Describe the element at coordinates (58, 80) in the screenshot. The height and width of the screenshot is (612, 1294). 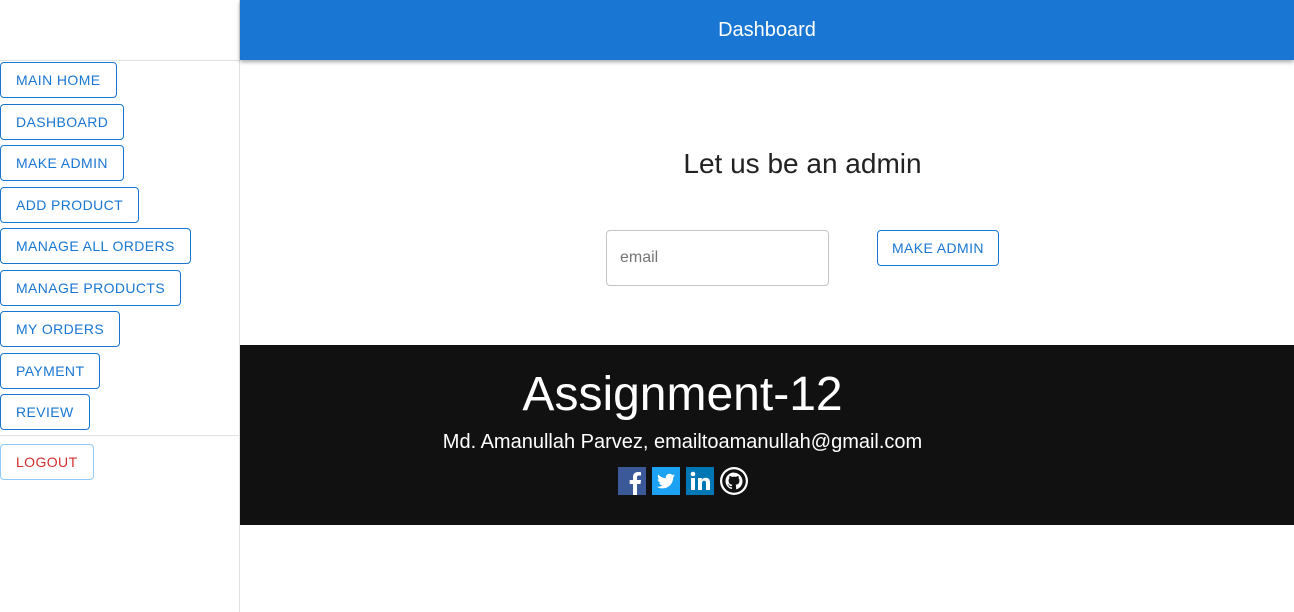
I see `sidebar-item-main-home: MAIN HOME` at that location.